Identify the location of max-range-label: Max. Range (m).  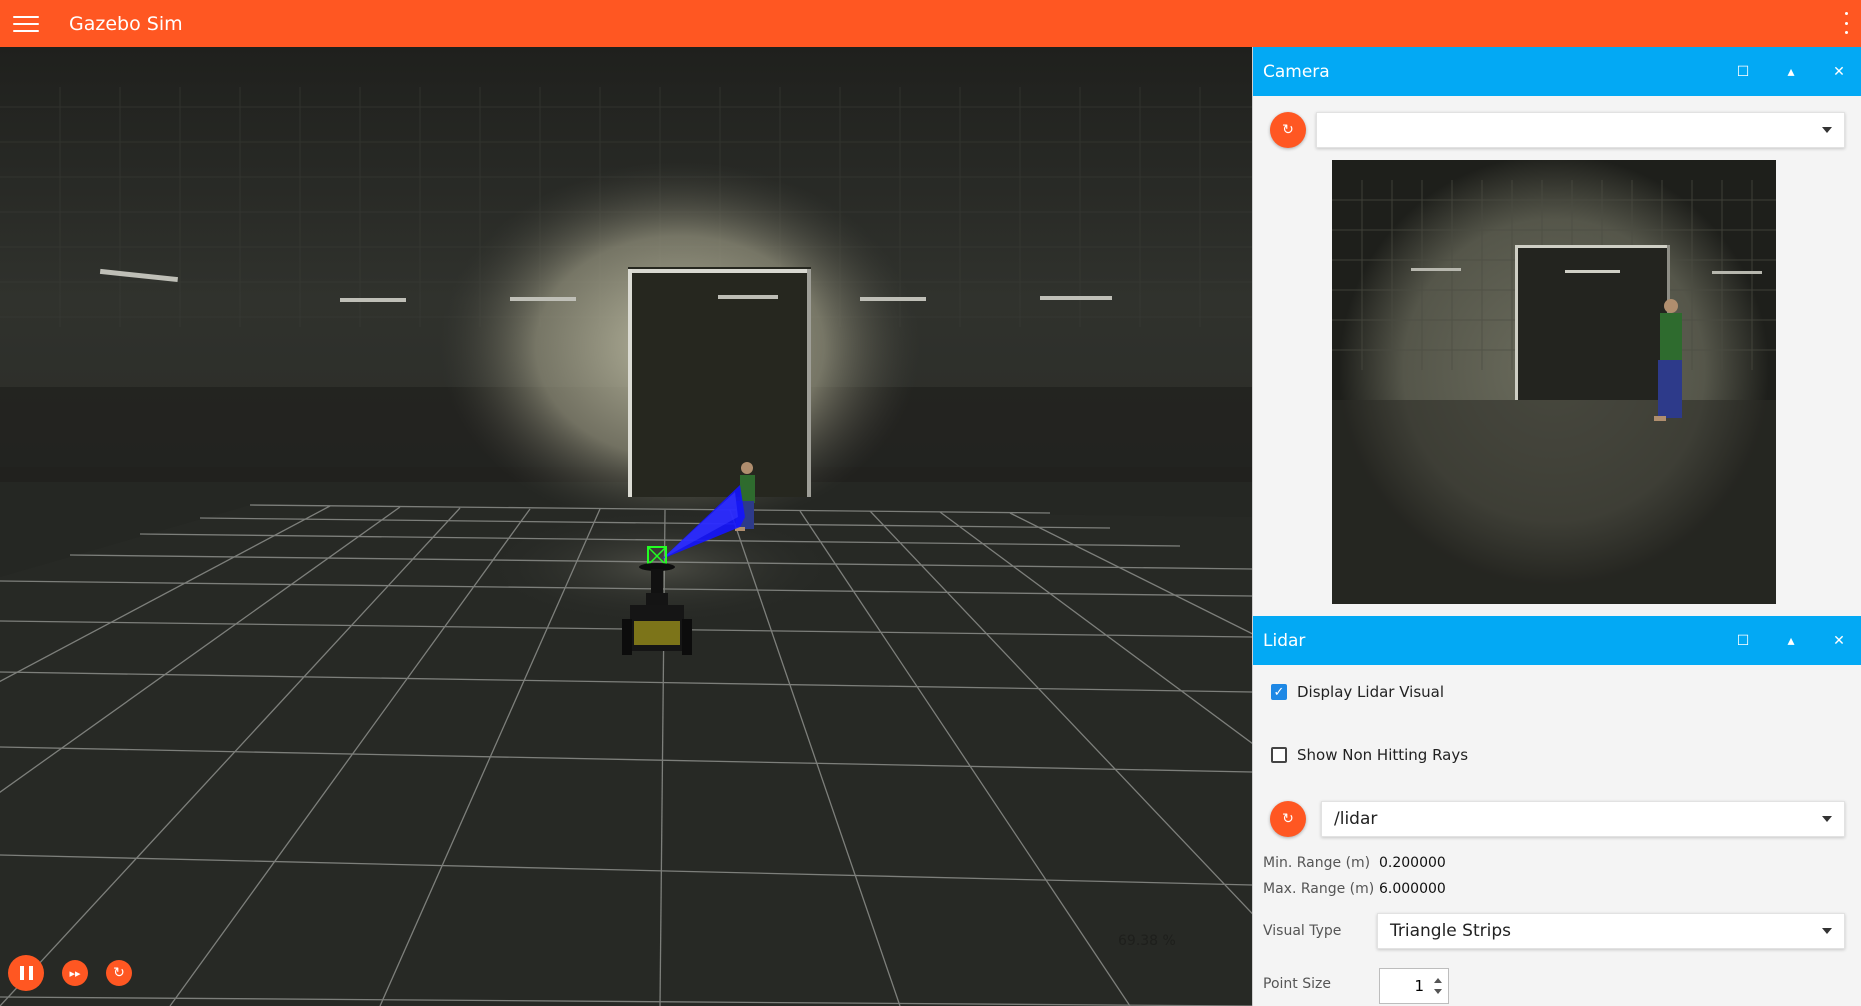
(1319, 889).